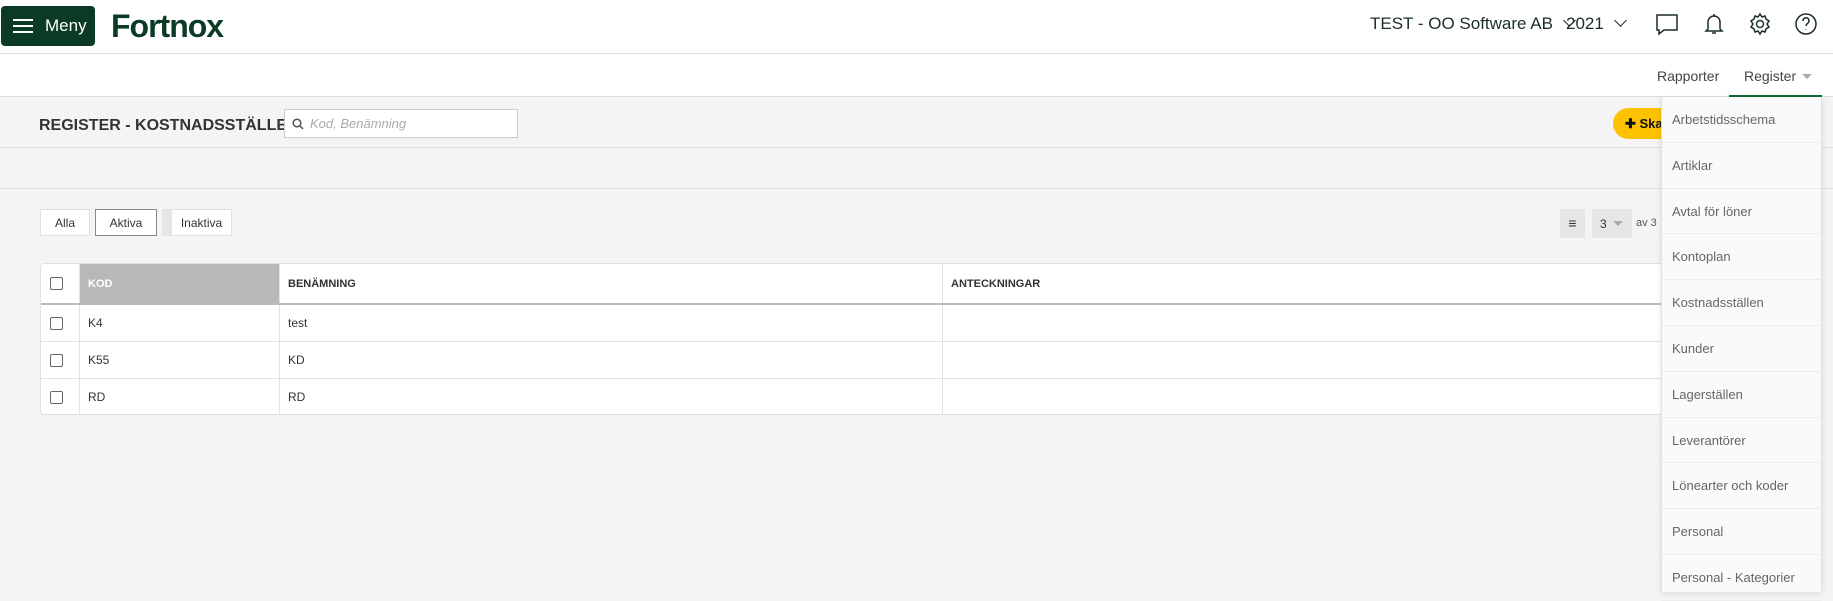  I want to click on table-header: KOD BENÄMNING ANTECKNINGAR, so click(930, 284).